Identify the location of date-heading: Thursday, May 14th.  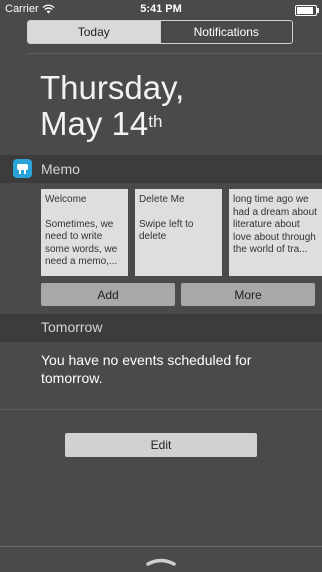
(112, 106).